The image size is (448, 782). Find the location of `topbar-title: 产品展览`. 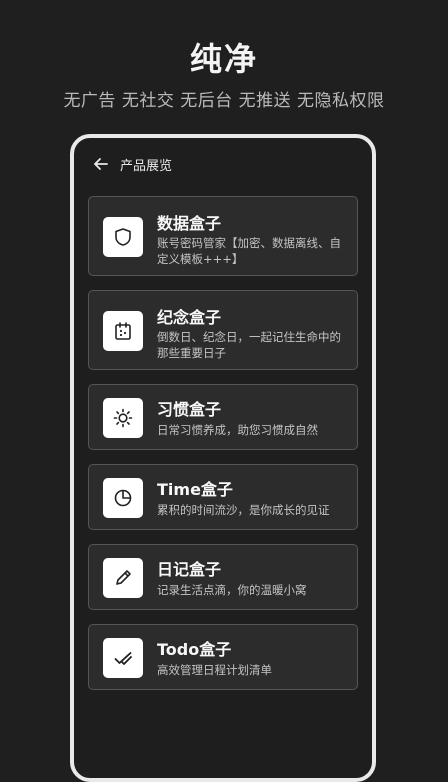

topbar-title: 产品展览 is located at coordinates (146, 166).